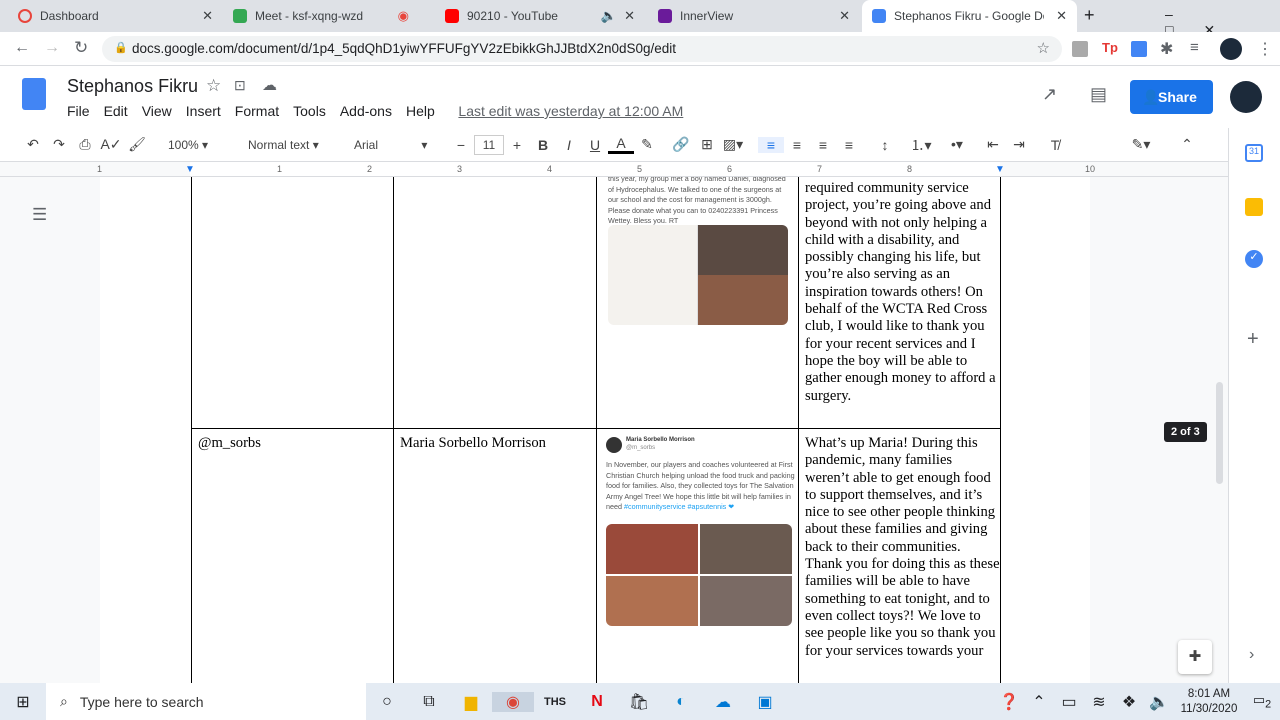  I want to click on wifi-icon: ≋, so click(1099, 702).